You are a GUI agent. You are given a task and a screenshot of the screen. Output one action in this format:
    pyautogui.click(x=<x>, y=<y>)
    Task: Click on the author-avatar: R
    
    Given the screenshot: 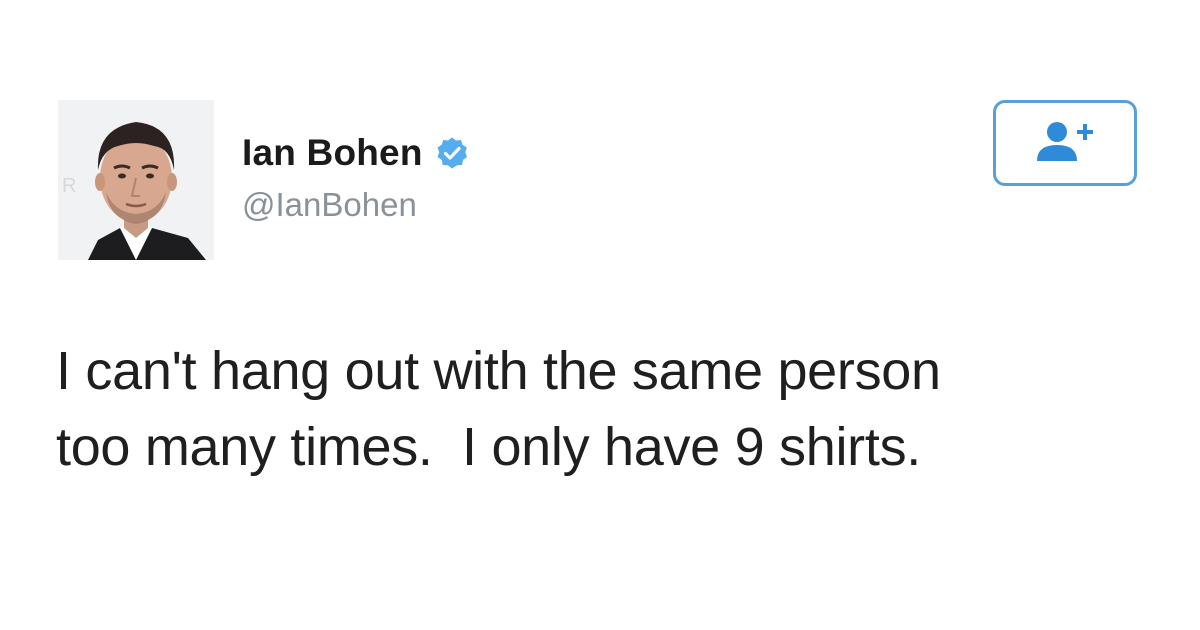 What is the action you would take?
    pyautogui.click(x=136, y=180)
    